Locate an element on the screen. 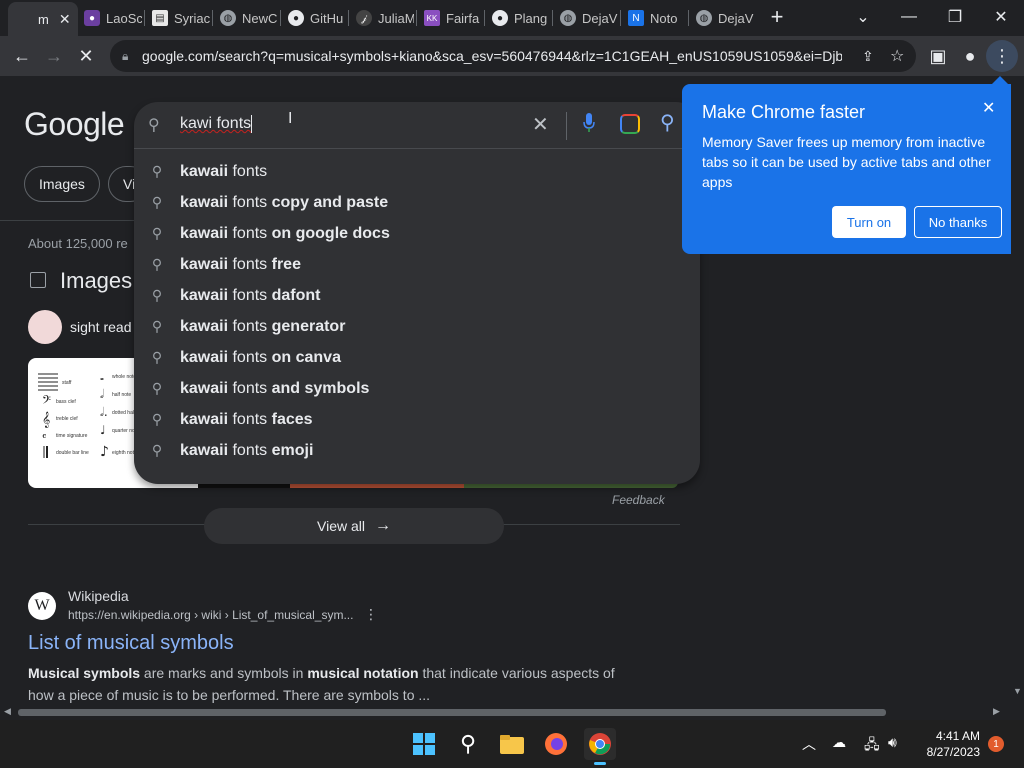  suggestion-item: ⚲ kawaii fonts on canva is located at coordinates (417, 357).